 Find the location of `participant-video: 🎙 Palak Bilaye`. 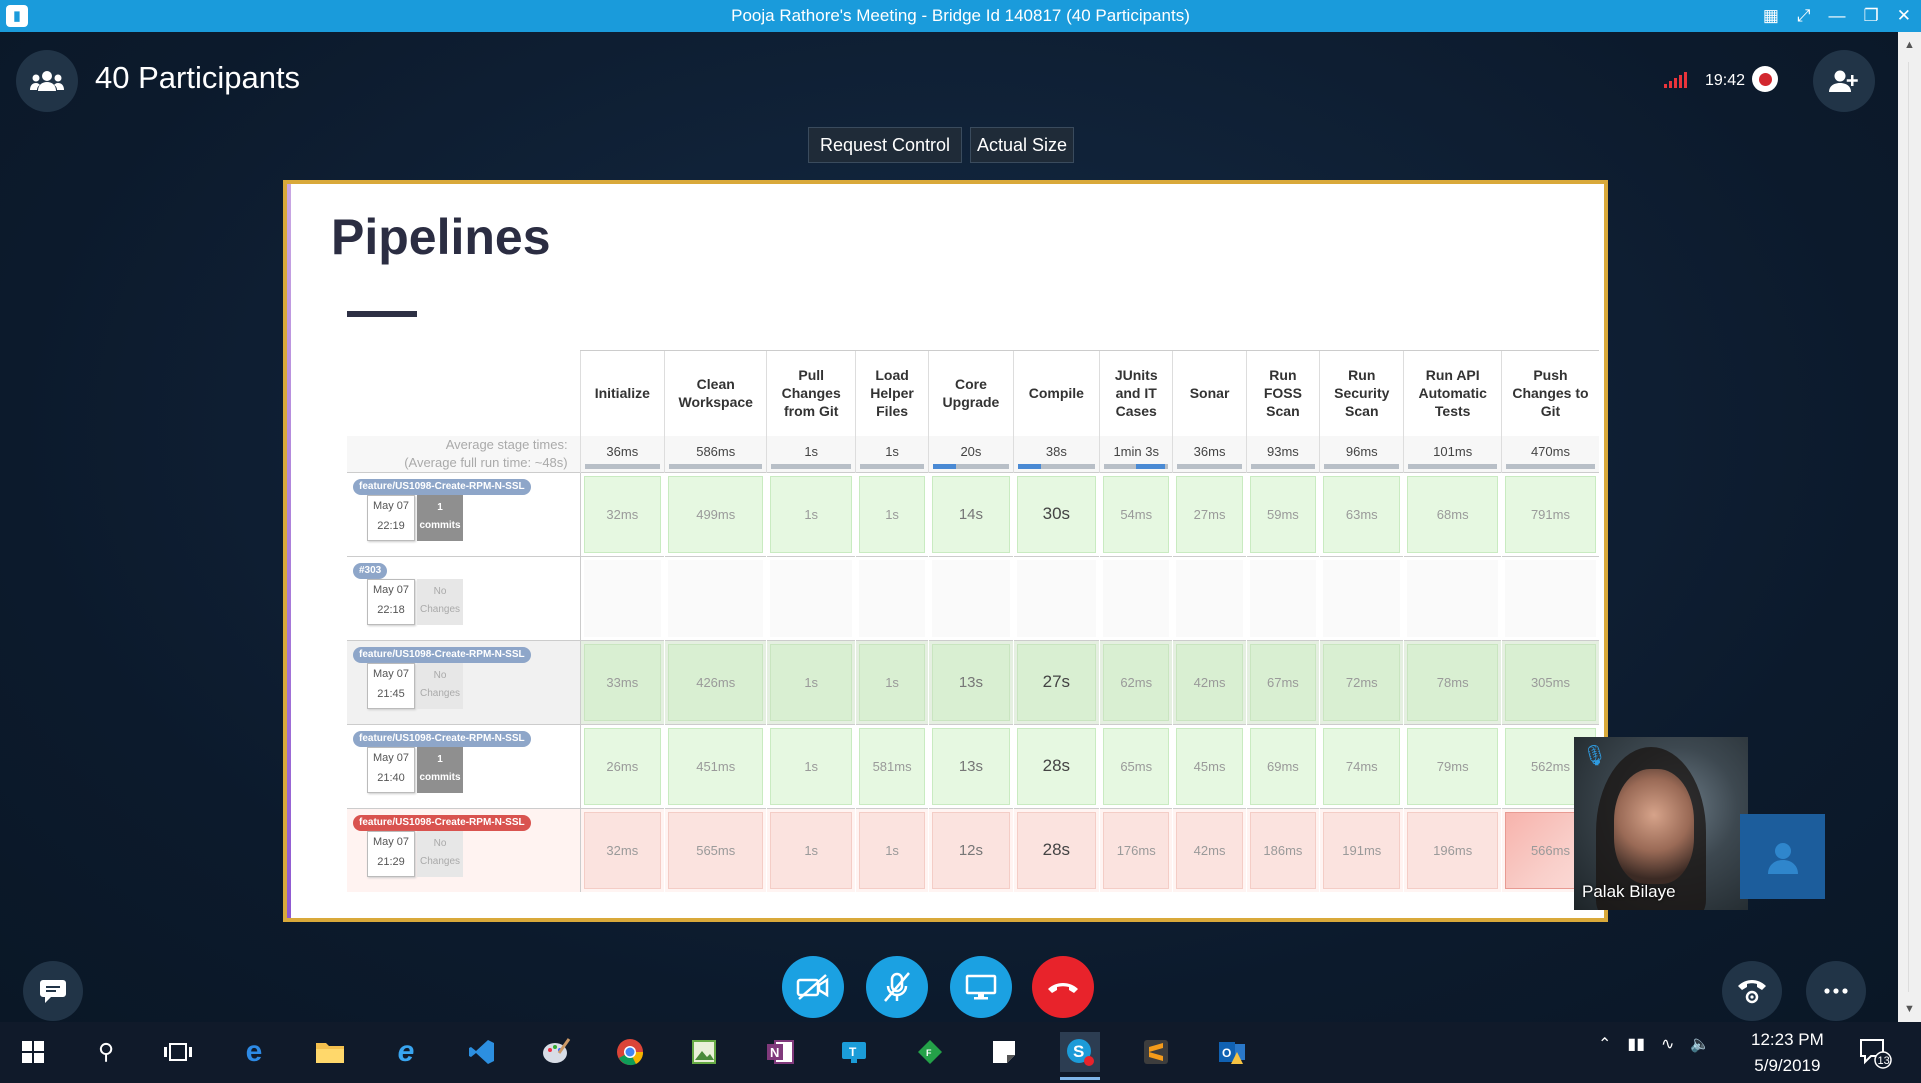

participant-video: 🎙 Palak Bilaye is located at coordinates (1661, 823).